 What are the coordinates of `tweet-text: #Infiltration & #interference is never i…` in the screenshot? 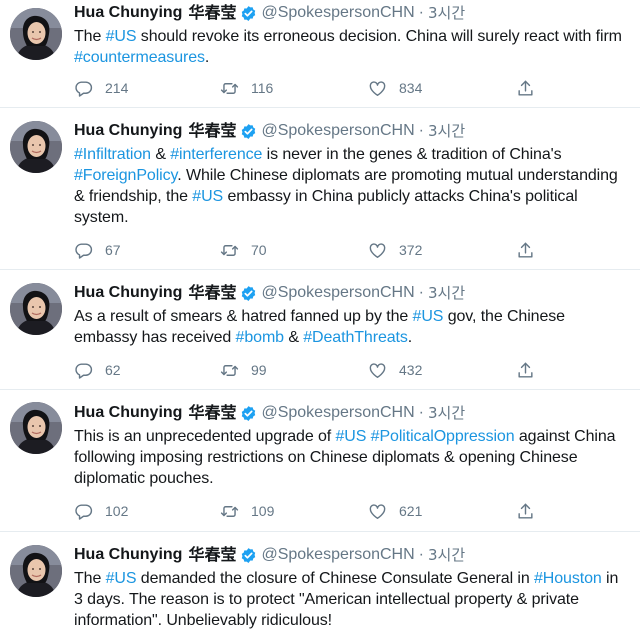 It's located at (350, 186).